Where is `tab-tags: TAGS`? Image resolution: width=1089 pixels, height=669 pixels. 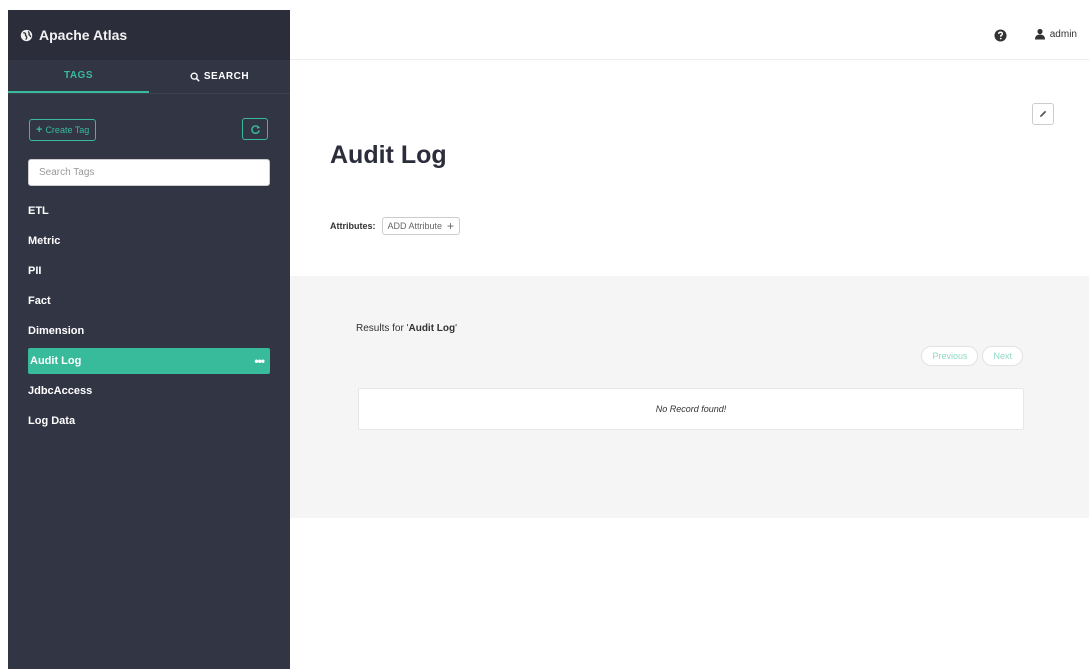 tab-tags: TAGS is located at coordinates (78, 76).